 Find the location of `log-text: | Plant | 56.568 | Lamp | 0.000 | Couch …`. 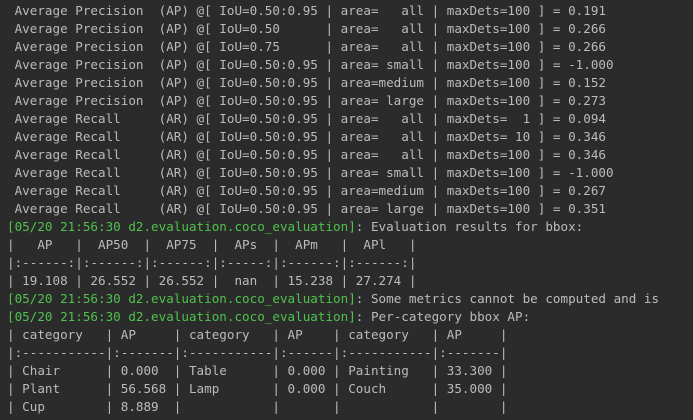

log-text: | Plant | 56.568 | Lamp | 0.000 | Couch … is located at coordinates (257, 388).